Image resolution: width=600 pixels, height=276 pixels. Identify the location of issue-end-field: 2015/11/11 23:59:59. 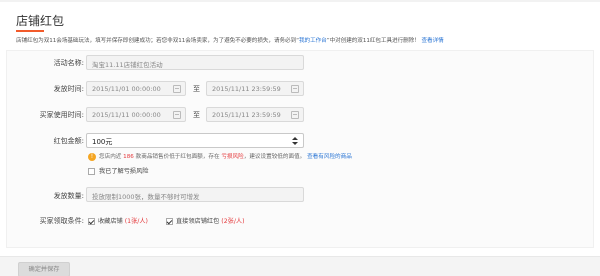
(255, 88).